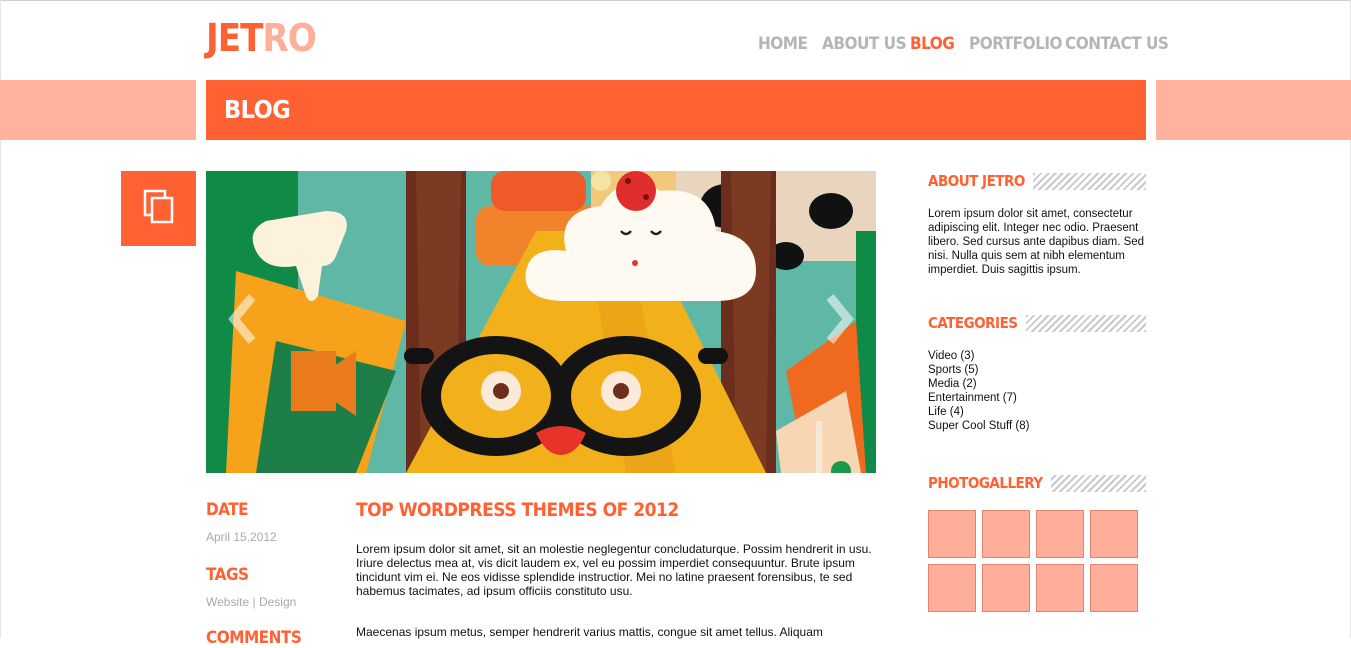  I want to click on gallery-widget-title: PHOTOGALLERY, so click(989, 483).